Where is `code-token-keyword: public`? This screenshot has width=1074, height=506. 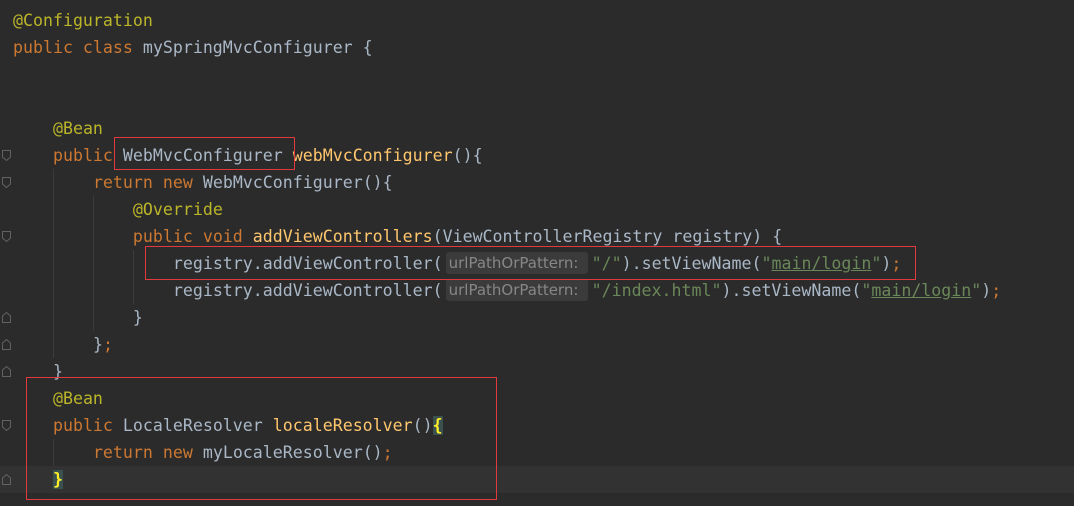 code-token-keyword: public is located at coordinates (87, 155).